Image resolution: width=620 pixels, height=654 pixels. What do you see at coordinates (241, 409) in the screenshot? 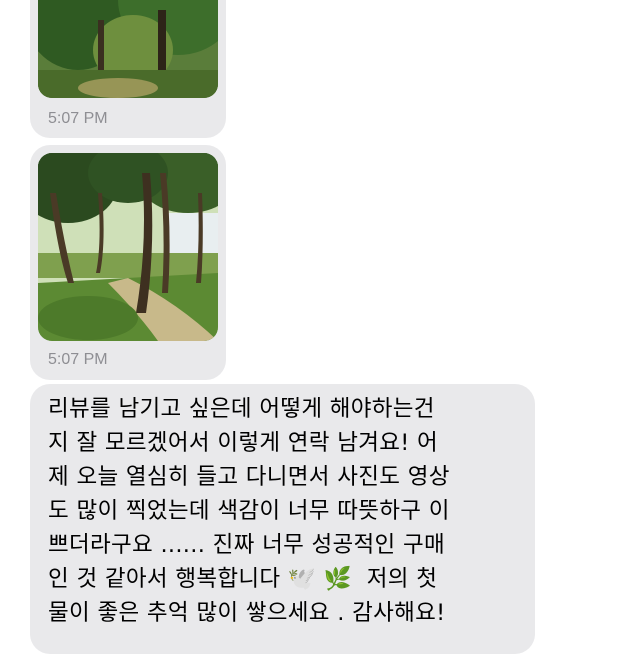
I see `message-line: 리뷰를 남기고 싶은데 어떻게 해야하는건` at bounding box center [241, 409].